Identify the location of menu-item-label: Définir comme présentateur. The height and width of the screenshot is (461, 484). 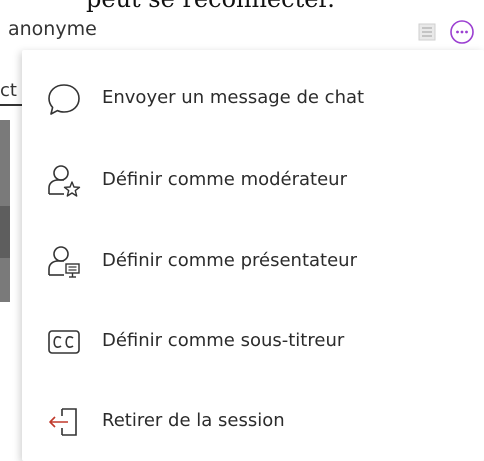
(229, 260).